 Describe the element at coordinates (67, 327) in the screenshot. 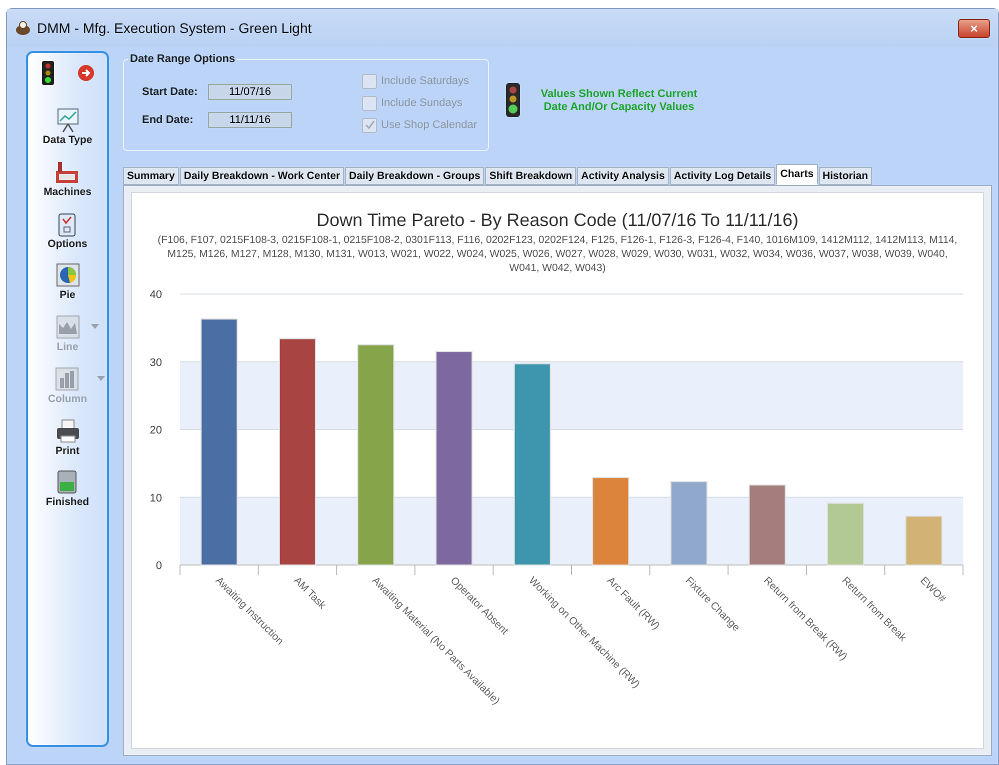

I see `area-chart-icon` at that location.